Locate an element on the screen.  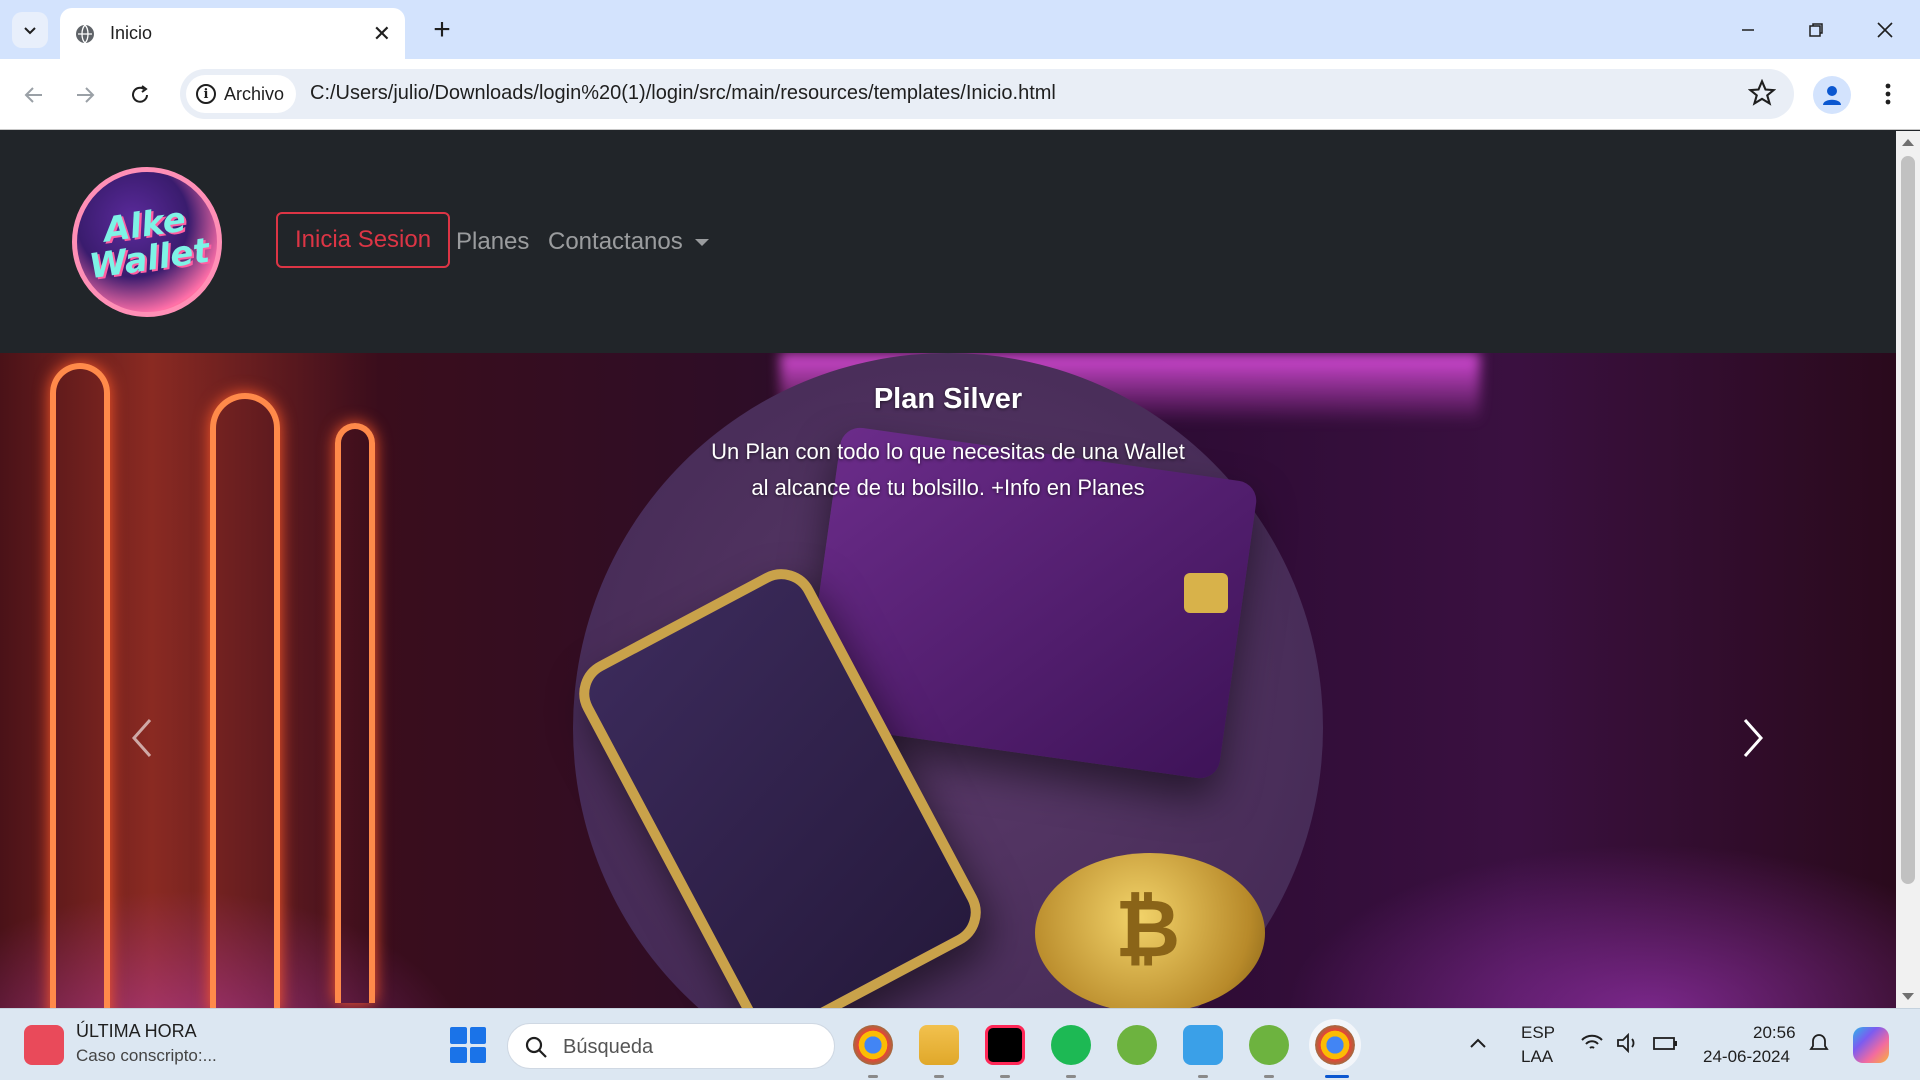
wifi-icon is located at coordinates (1592, 1043).